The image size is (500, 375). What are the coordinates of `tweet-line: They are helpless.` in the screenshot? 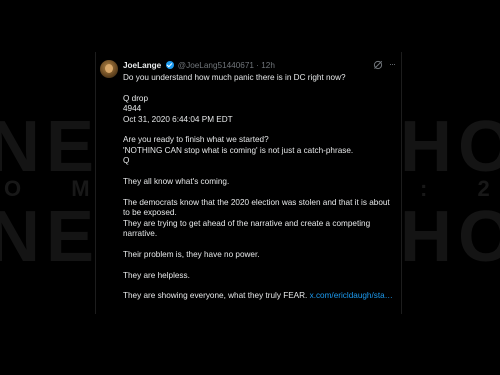 It's located at (156, 275).